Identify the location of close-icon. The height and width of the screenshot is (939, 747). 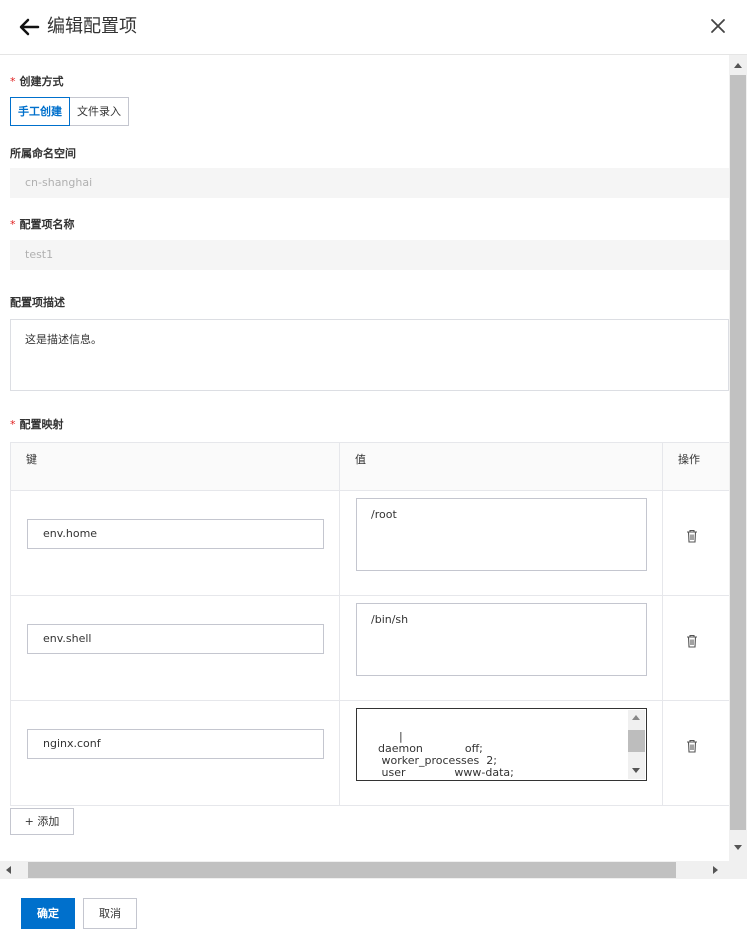
(718, 26).